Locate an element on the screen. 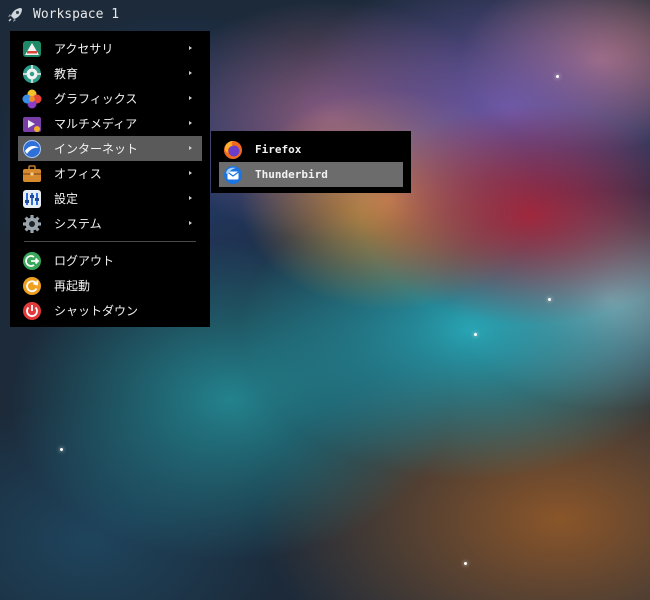  menu-item-internet: インターネット is located at coordinates (110, 148).